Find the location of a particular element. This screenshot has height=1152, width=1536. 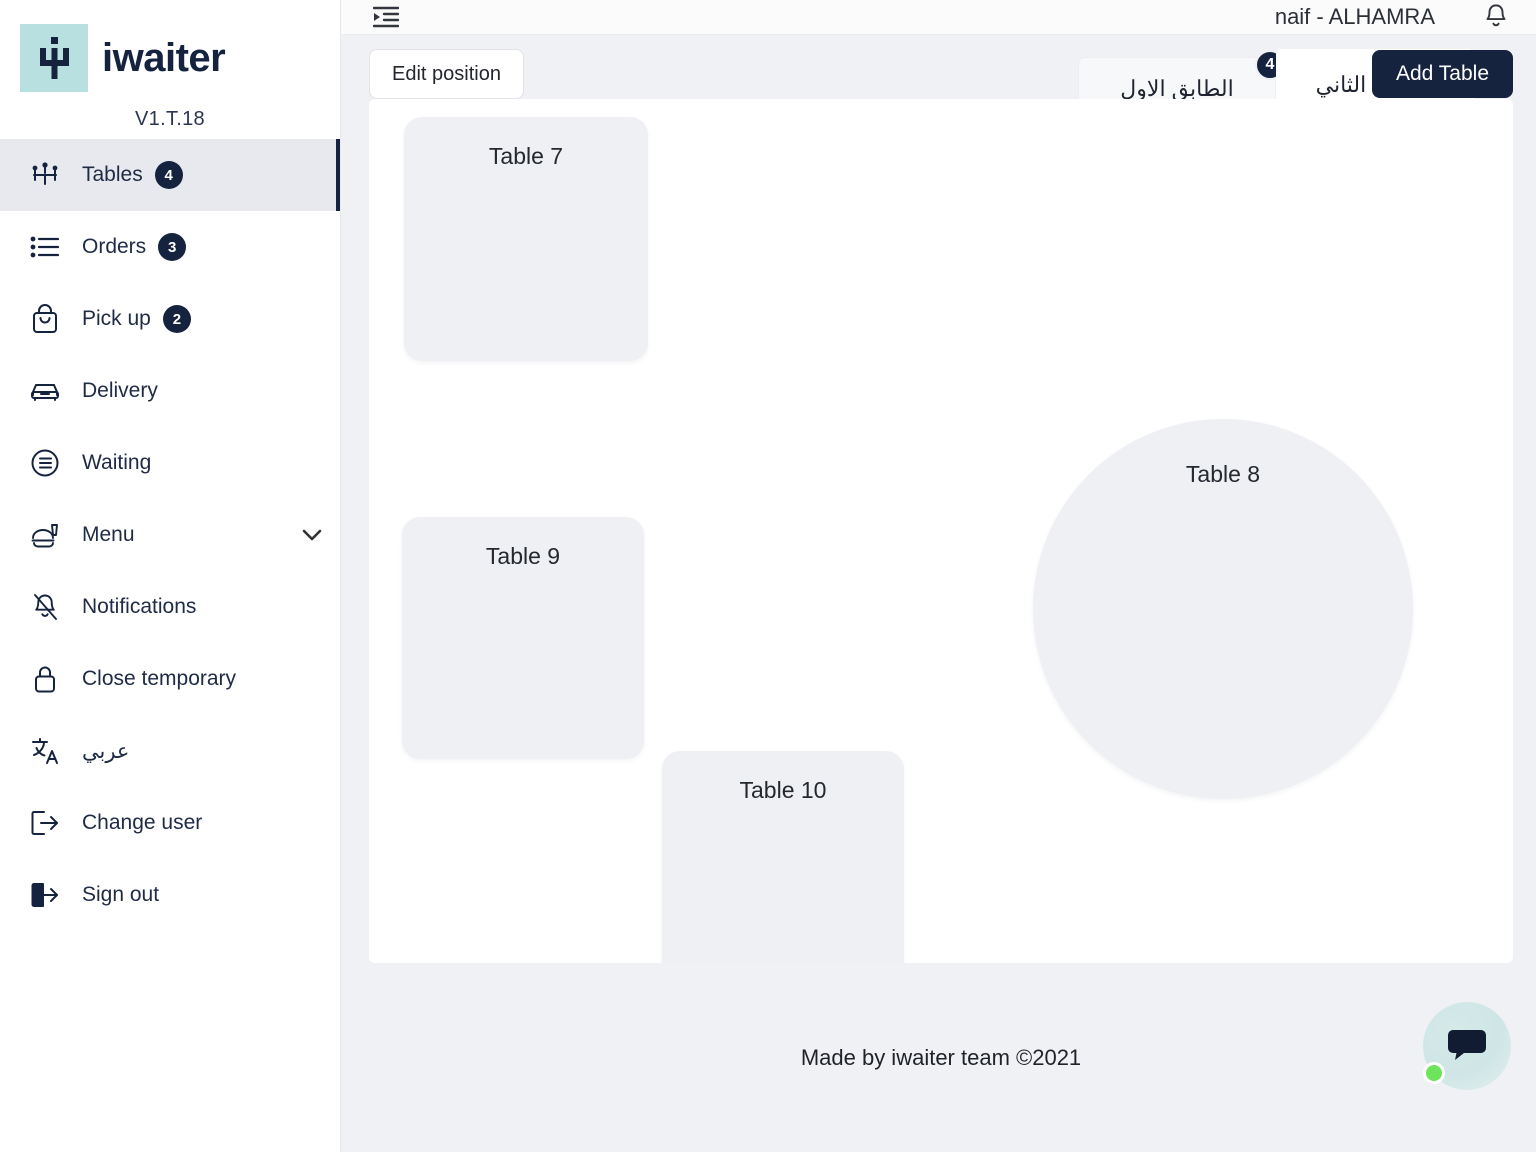

sidebar-item-badge: 4 is located at coordinates (168, 175).